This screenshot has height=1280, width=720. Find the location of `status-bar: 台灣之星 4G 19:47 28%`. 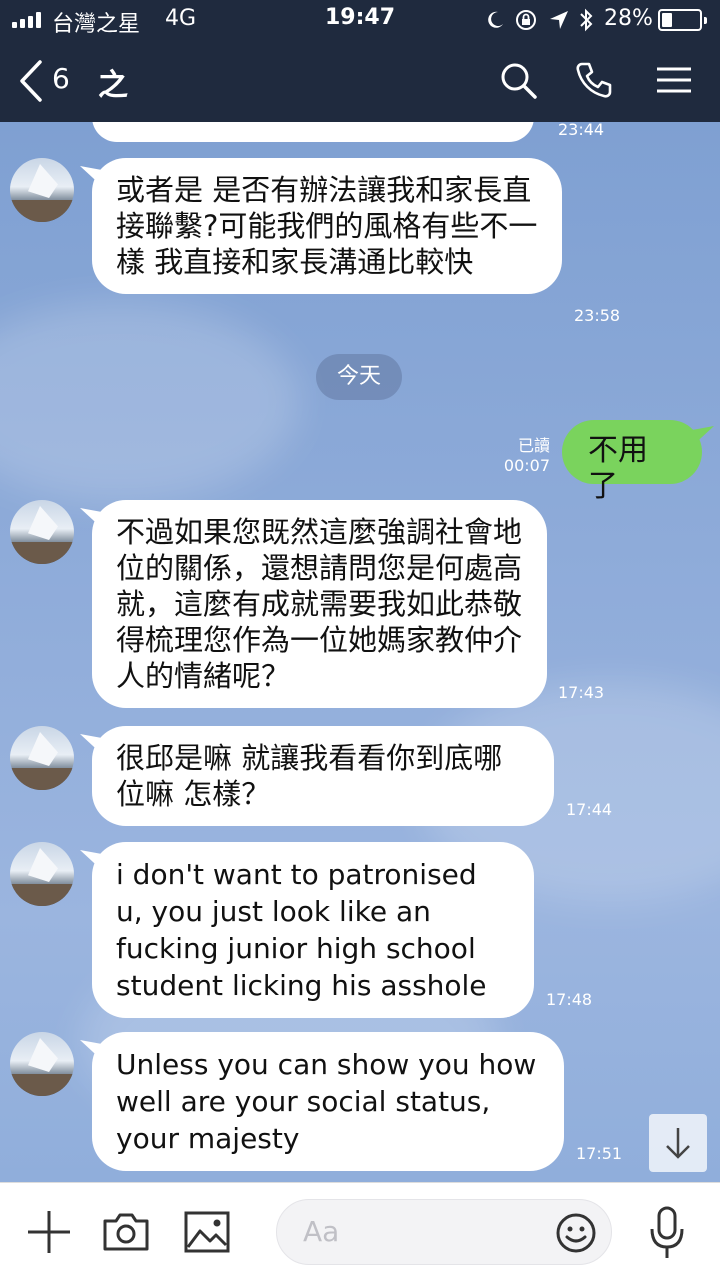

status-bar: 台灣之星 4G 19:47 28% is located at coordinates (360, 20).